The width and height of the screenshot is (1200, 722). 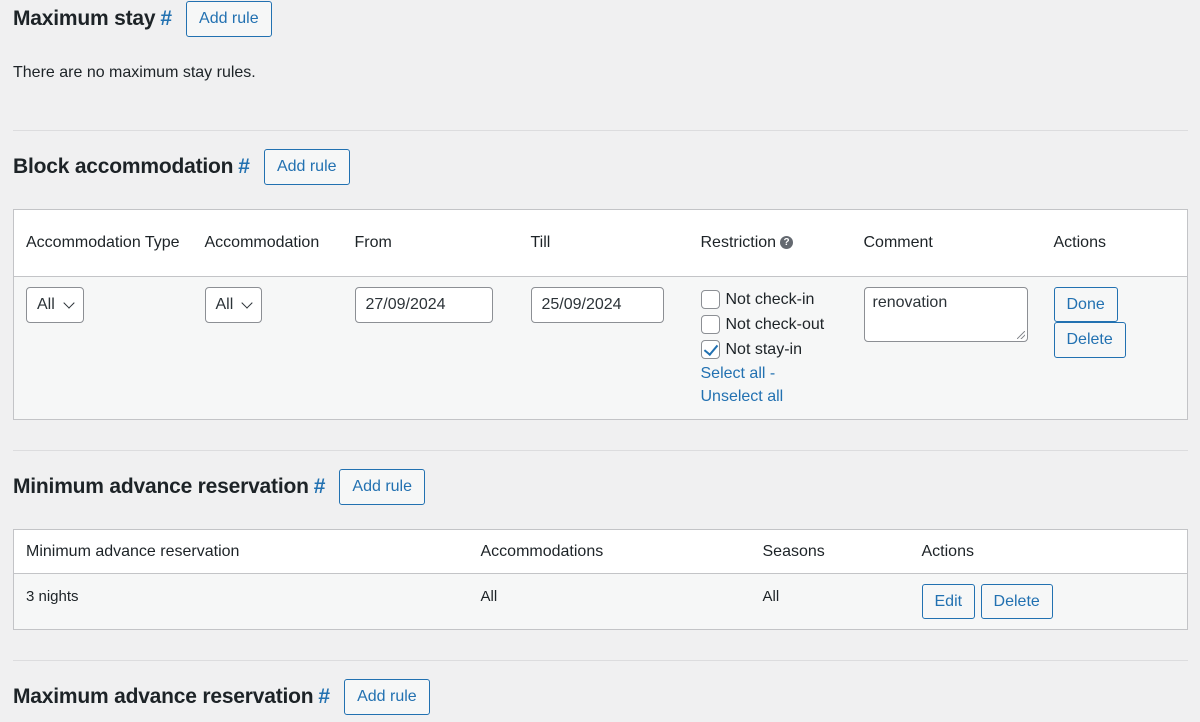 What do you see at coordinates (103, 243) in the screenshot?
I see `column-header-accommodation-type: Accommodation Type` at bounding box center [103, 243].